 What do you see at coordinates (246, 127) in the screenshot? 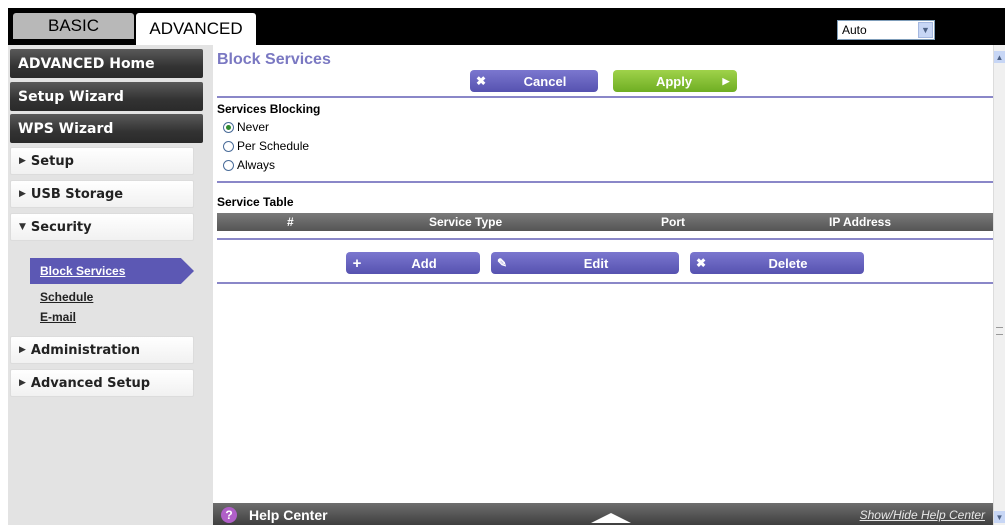
I see `radio-never: Never` at bounding box center [246, 127].